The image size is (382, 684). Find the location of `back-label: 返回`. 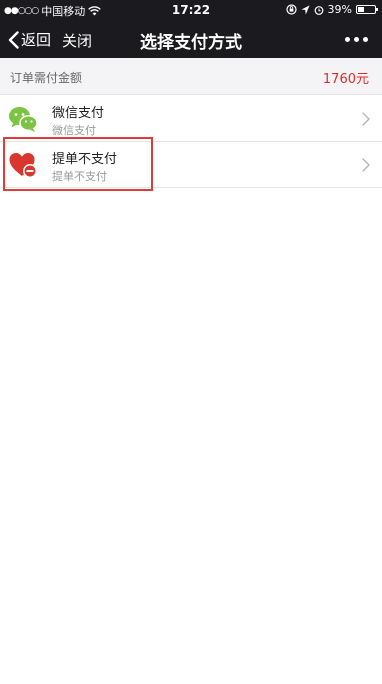

back-label: 返回 is located at coordinates (36, 40).